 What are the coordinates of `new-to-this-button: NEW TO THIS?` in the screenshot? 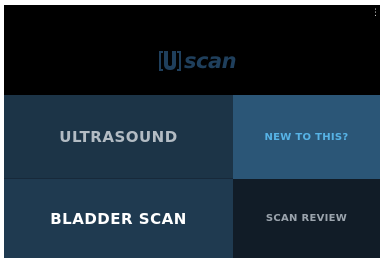 It's located at (306, 137).